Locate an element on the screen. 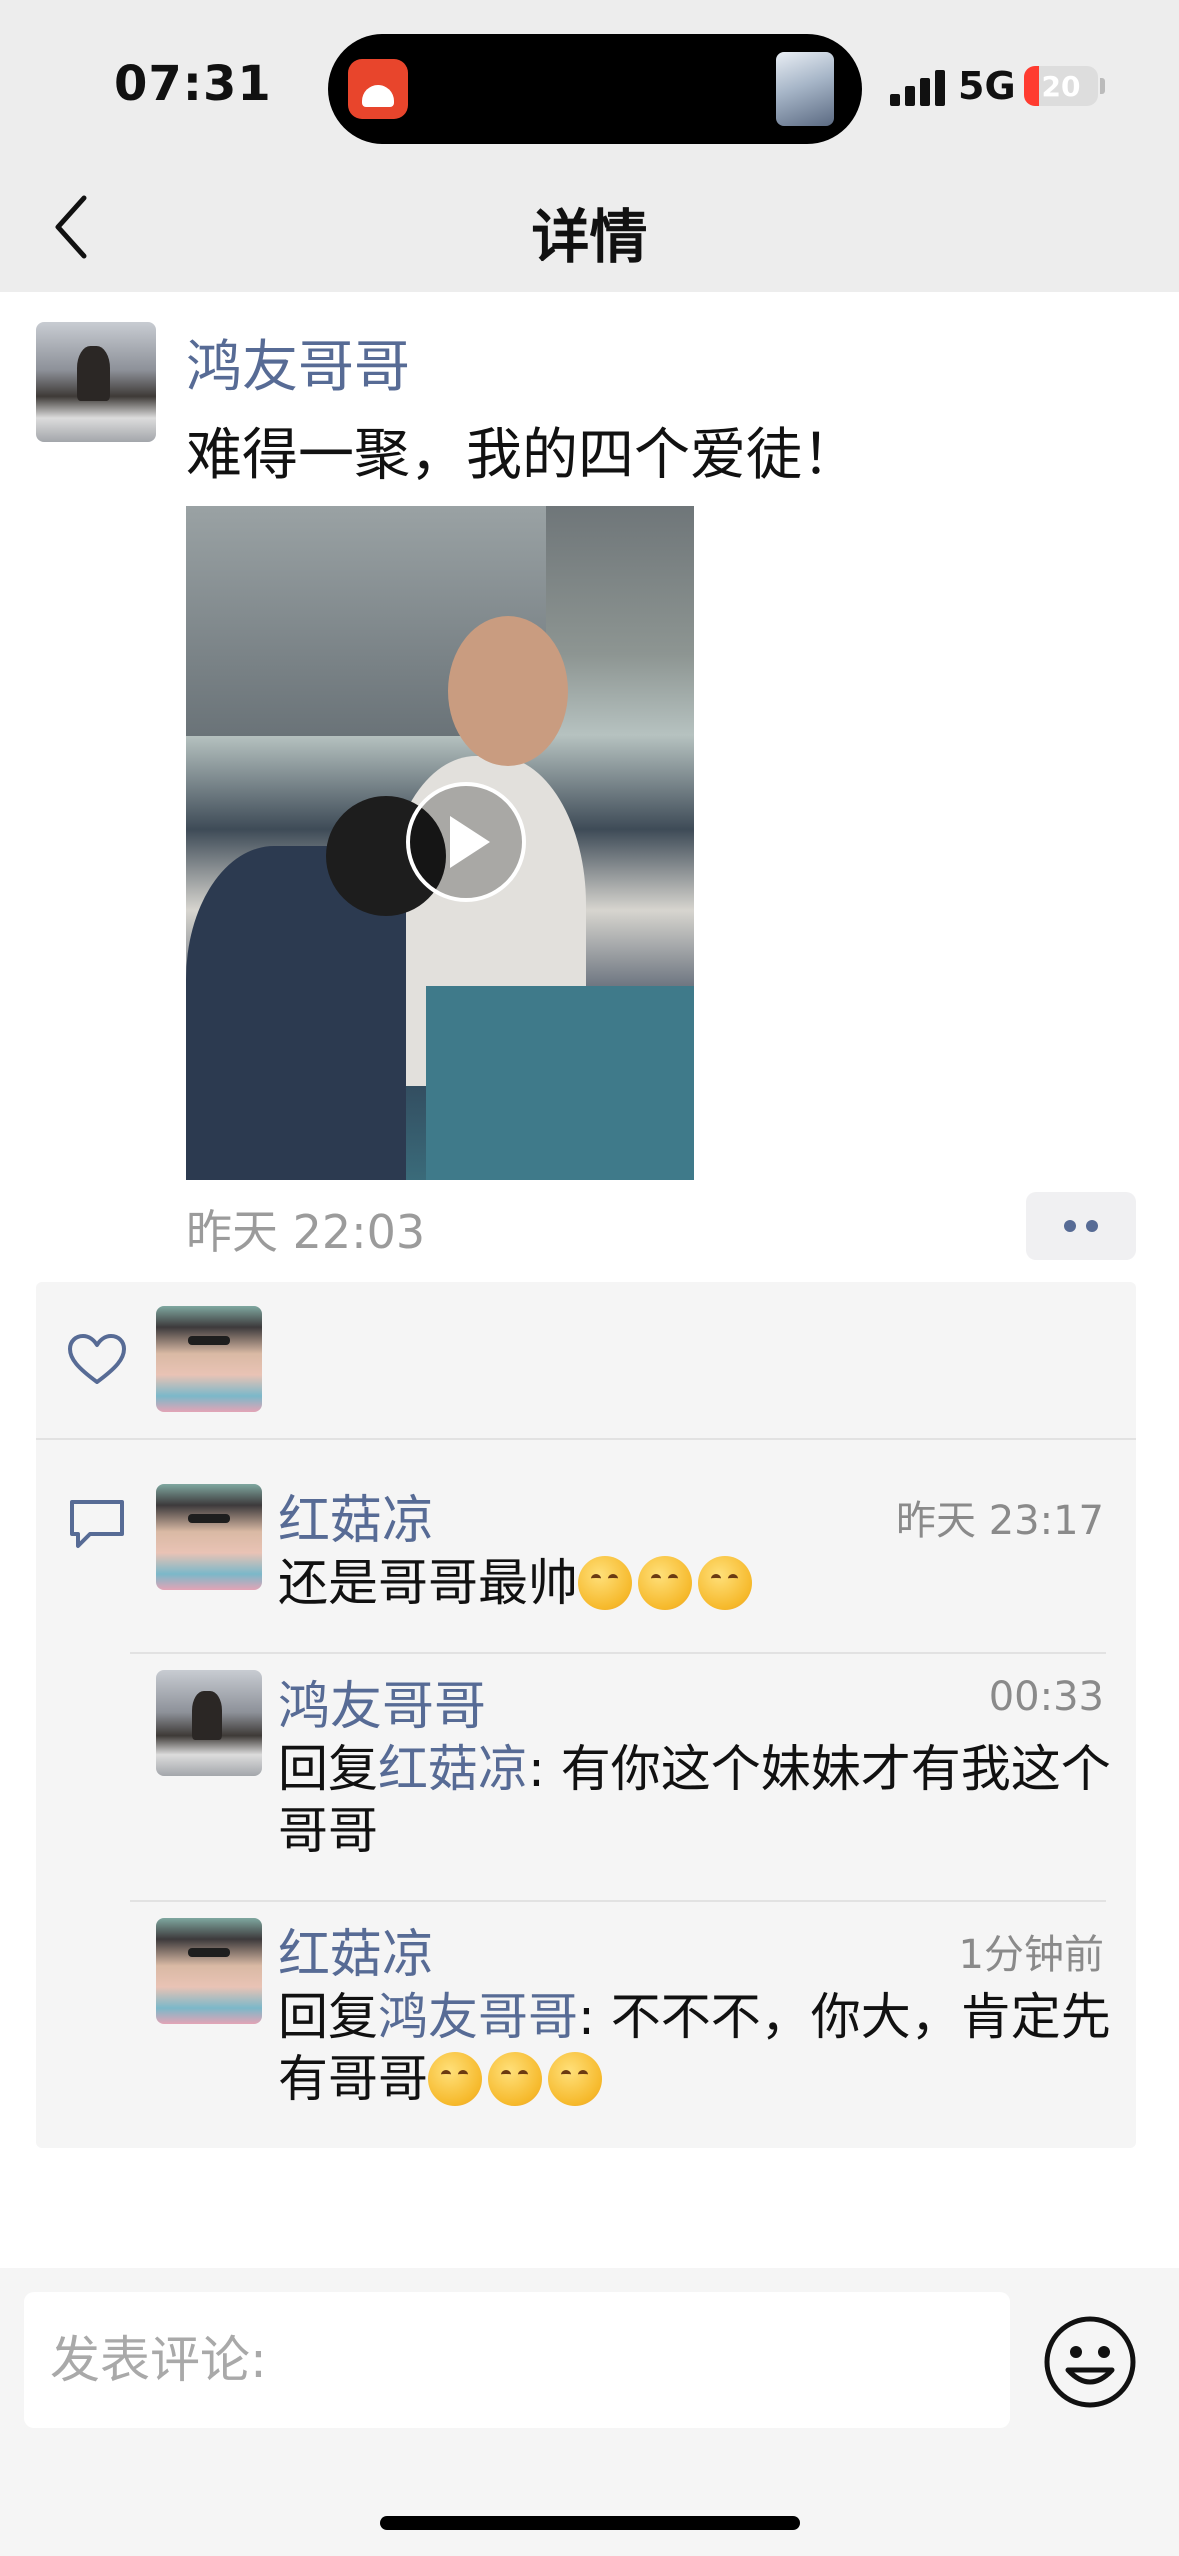 The height and width of the screenshot is (2556, 1179). play-icon is located at coordinates (470, 842).